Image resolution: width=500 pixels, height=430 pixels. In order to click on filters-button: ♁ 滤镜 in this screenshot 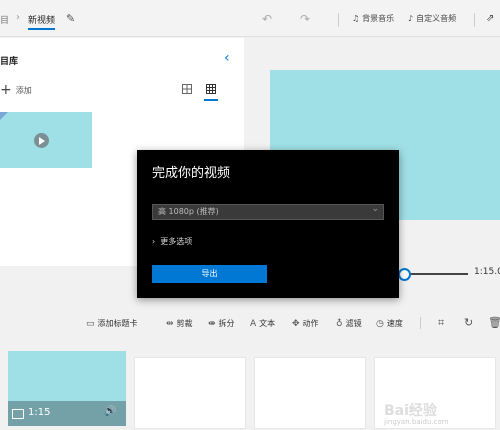, I will do `click(349, 323)`.